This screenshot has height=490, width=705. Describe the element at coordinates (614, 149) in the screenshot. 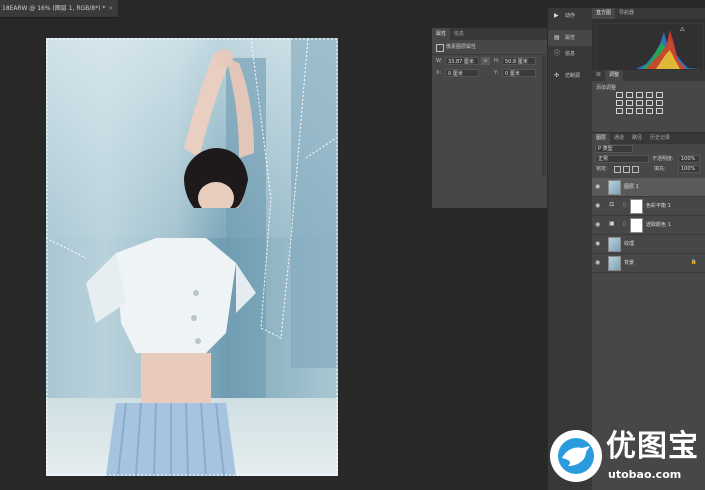

I see `kind-filter-select: P 类型` at that location.